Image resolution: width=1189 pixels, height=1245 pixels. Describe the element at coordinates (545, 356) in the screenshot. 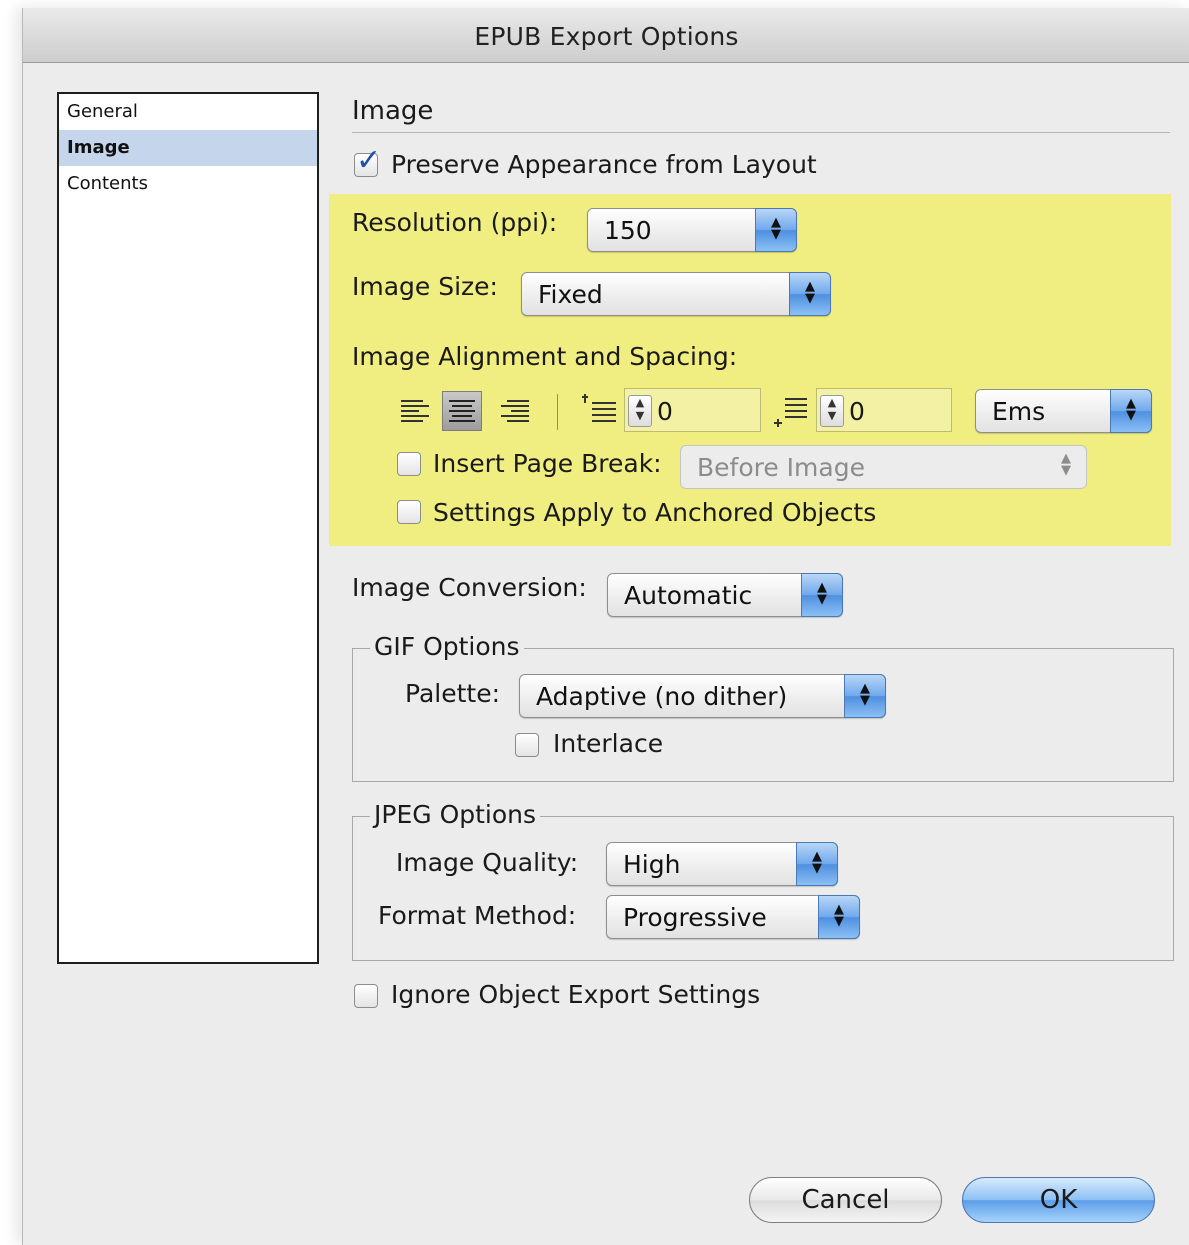

I see `alignment-label: Image Alignment and Spacing:` at that location.